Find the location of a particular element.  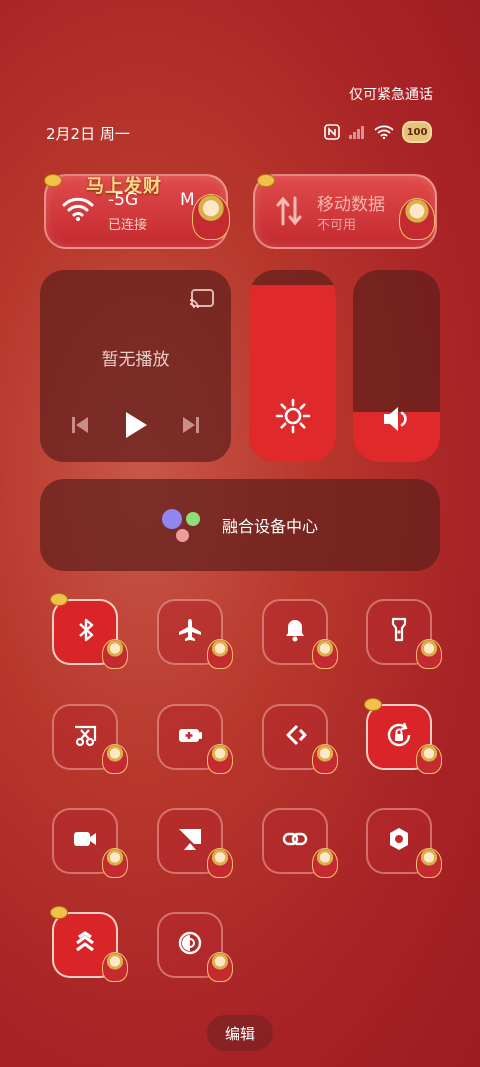

toggle-bluetooth is located at coordinates (89, 631).